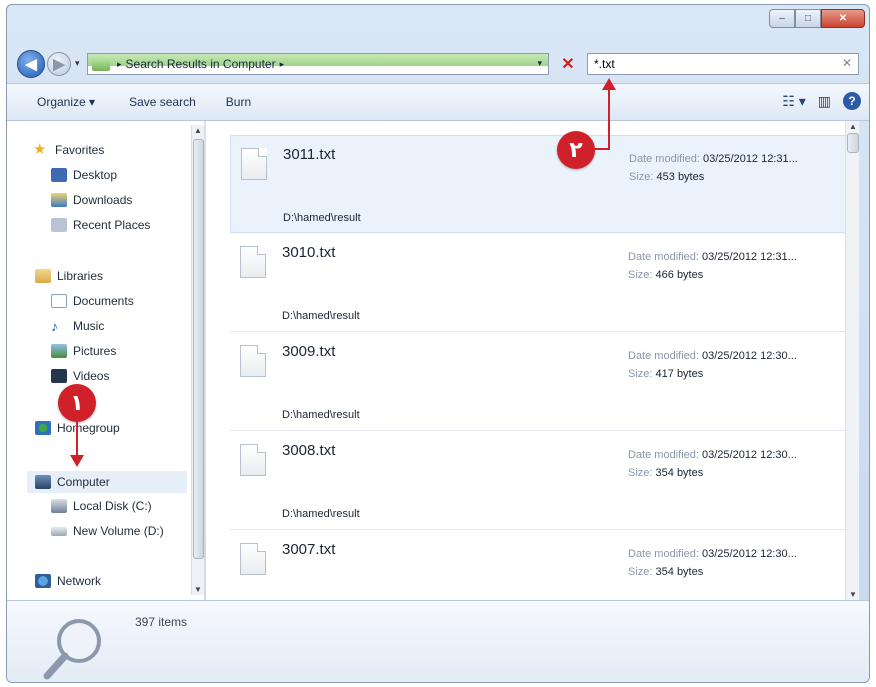  What do you see at coordinates (54, 326) in the screenshot?
I see `music-note-icon: ♪` at bounding box center [54, 326].